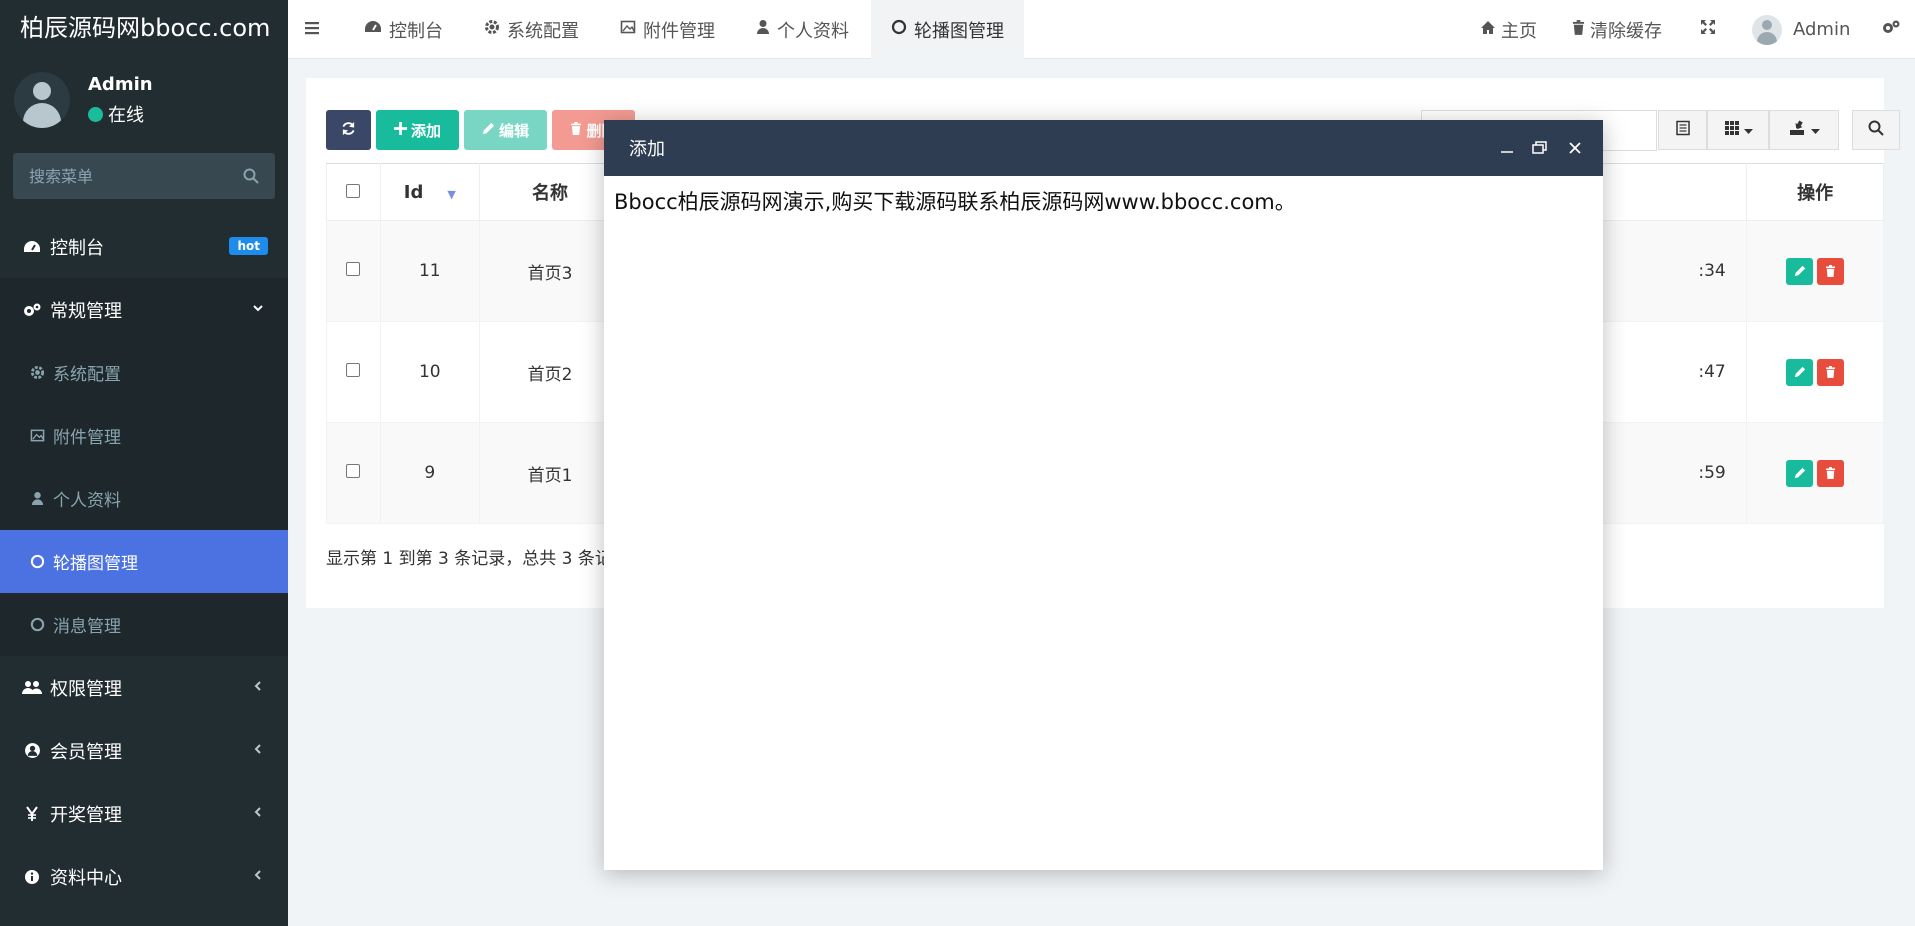  I want to click on sidebar-item-lottery: 开奖管理, so click(144, 813).